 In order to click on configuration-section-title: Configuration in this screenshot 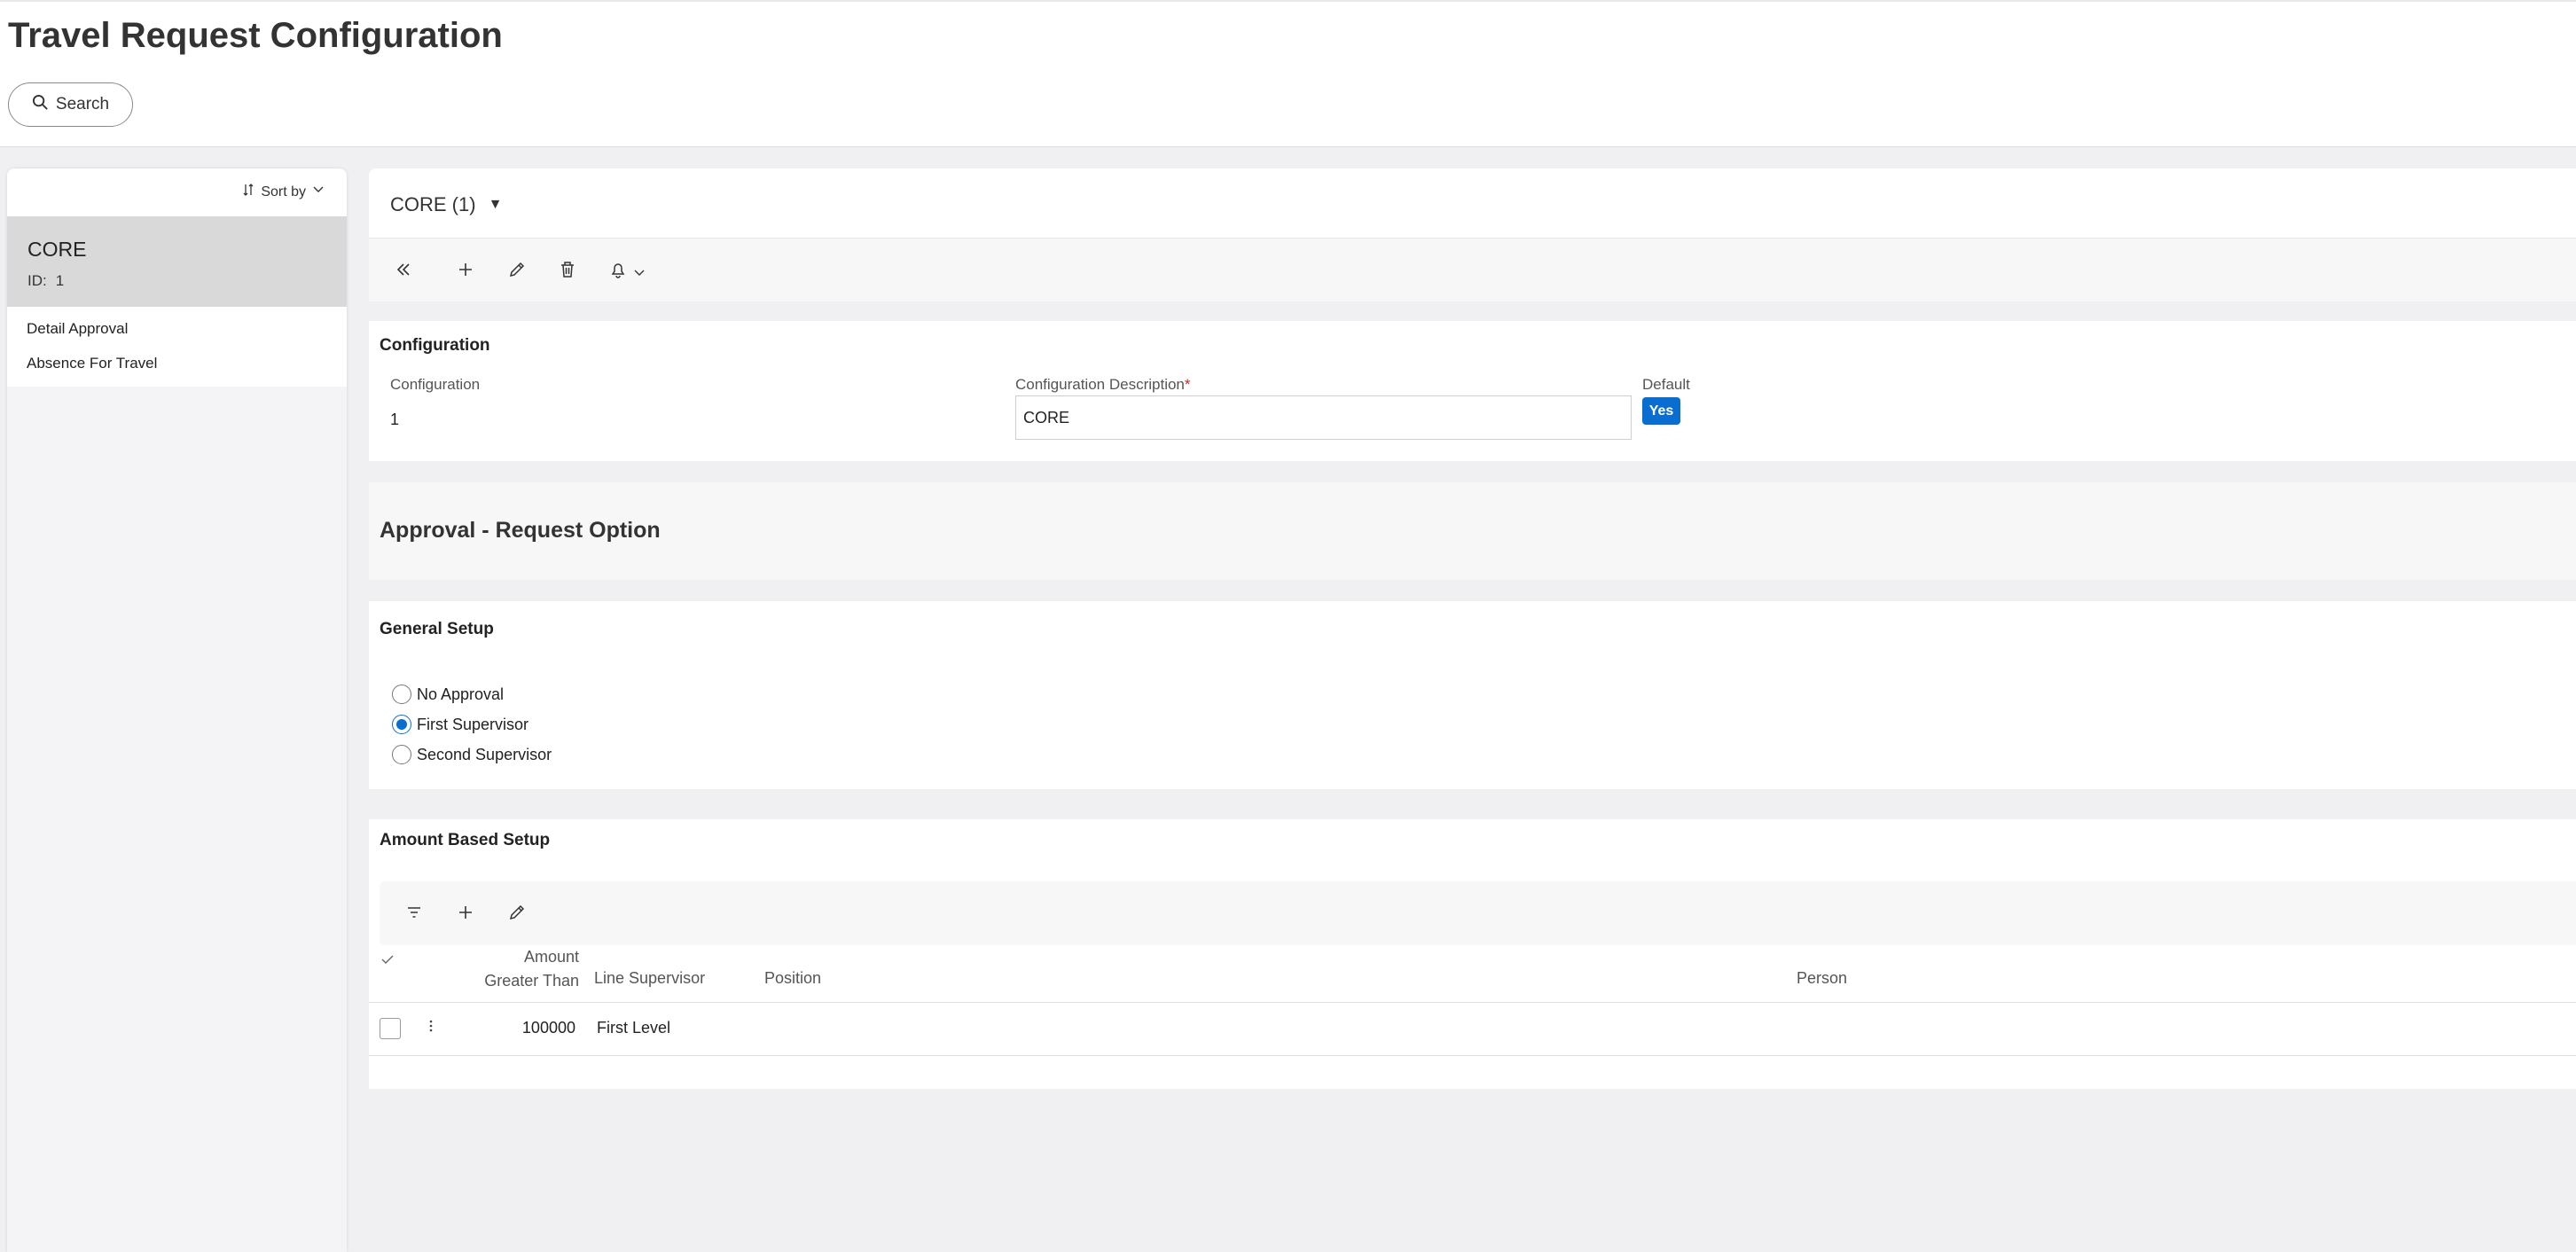, I will do `click(435, 345)`.